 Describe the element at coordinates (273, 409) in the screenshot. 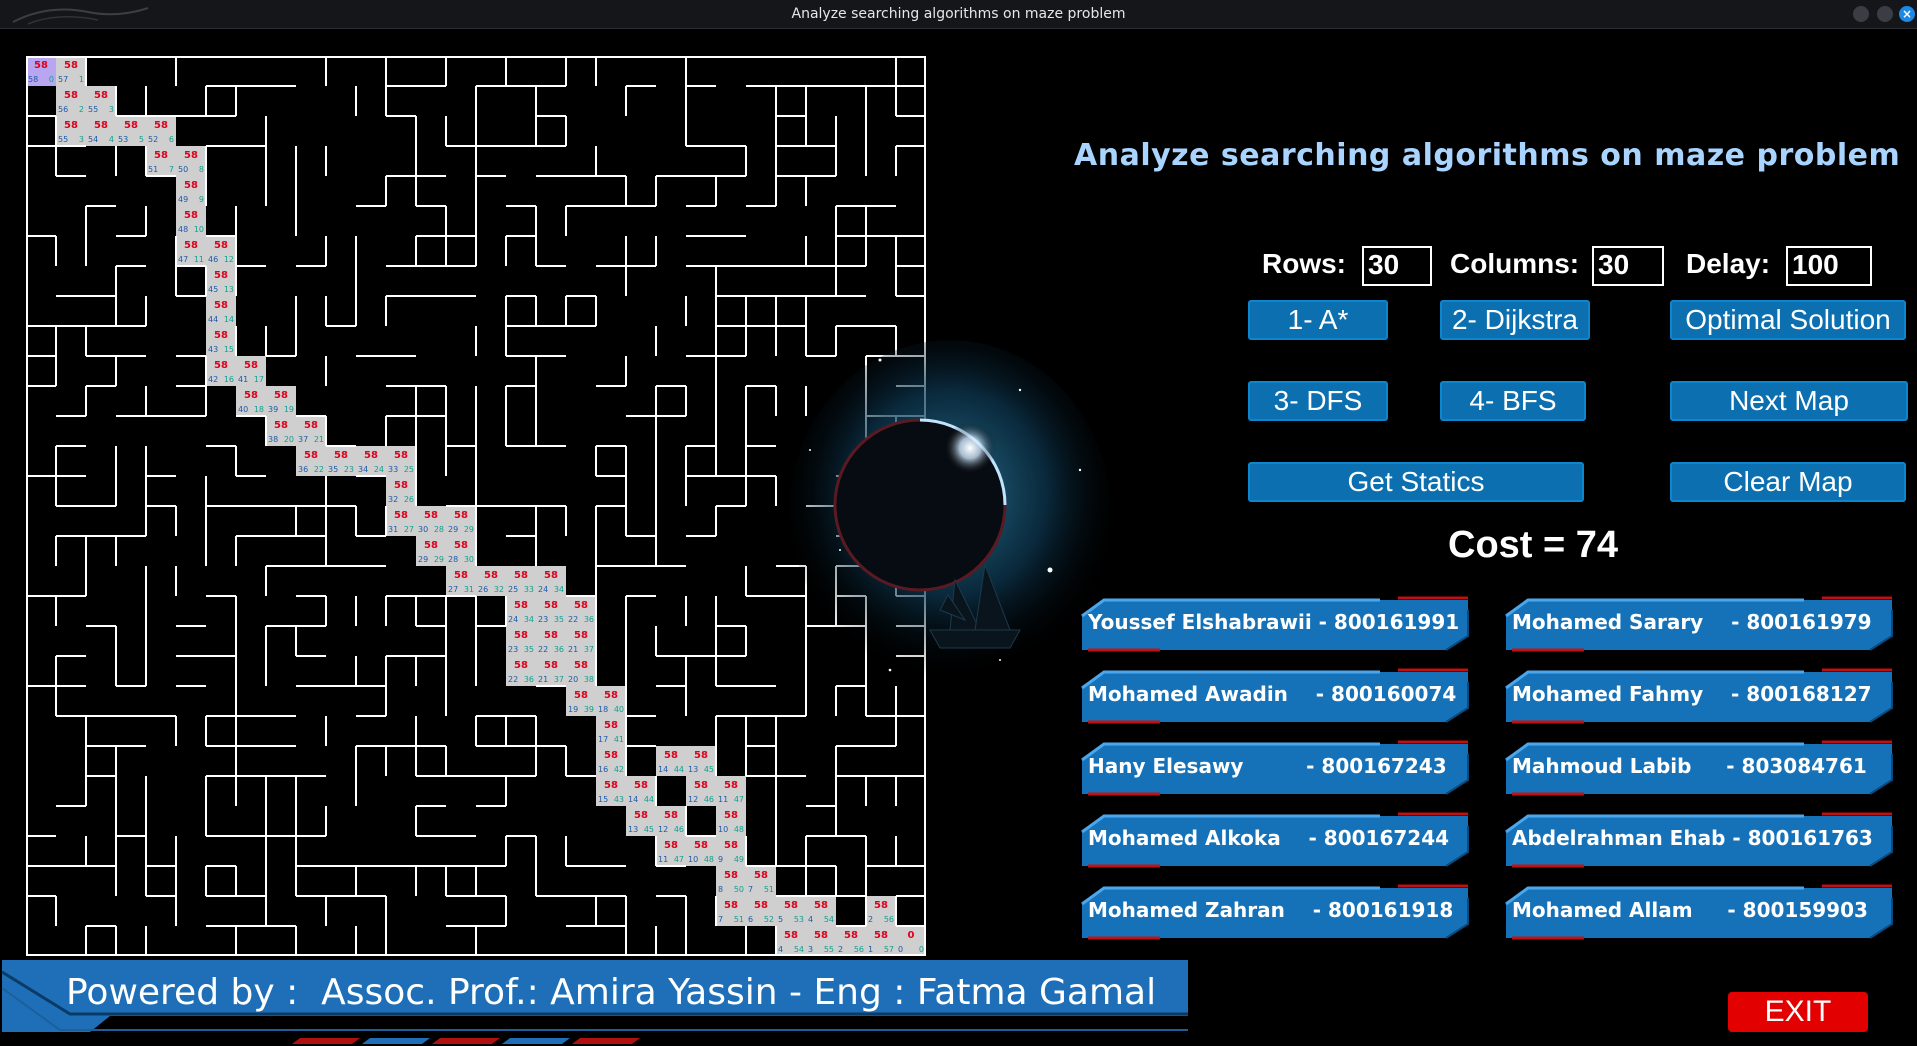

I see `svg-text: 39` at that location.